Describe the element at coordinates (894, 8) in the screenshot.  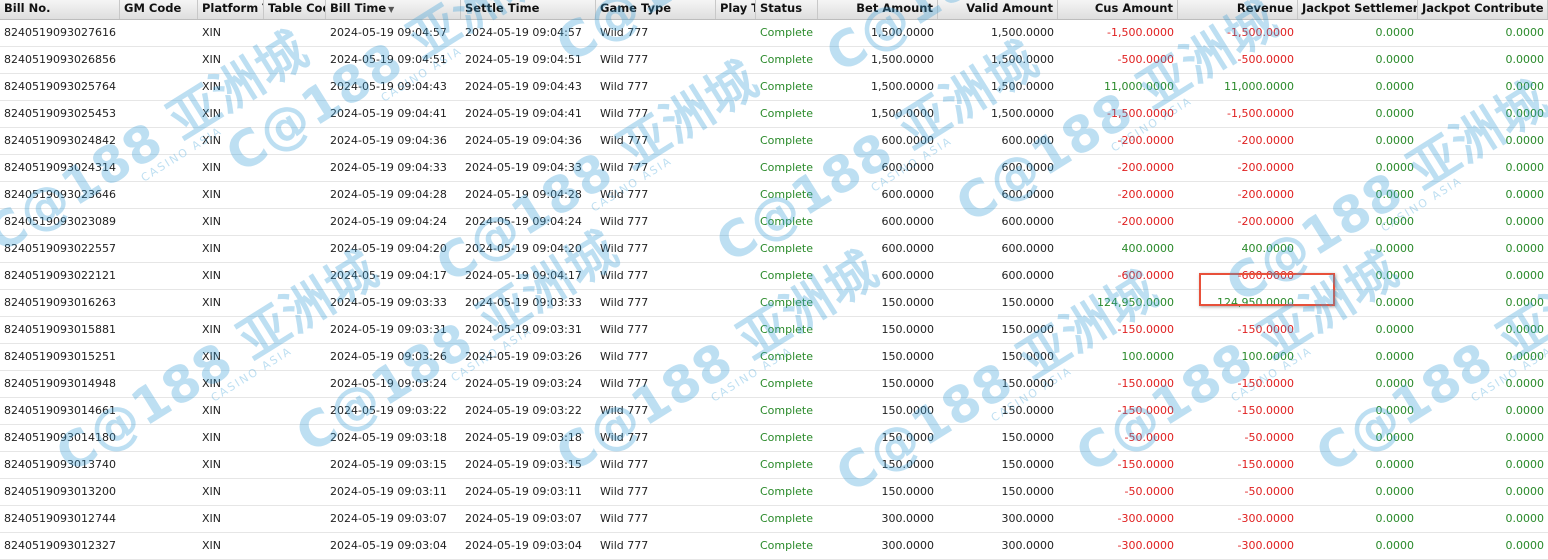
I see `column-header-label: Bet Amount` at that location.